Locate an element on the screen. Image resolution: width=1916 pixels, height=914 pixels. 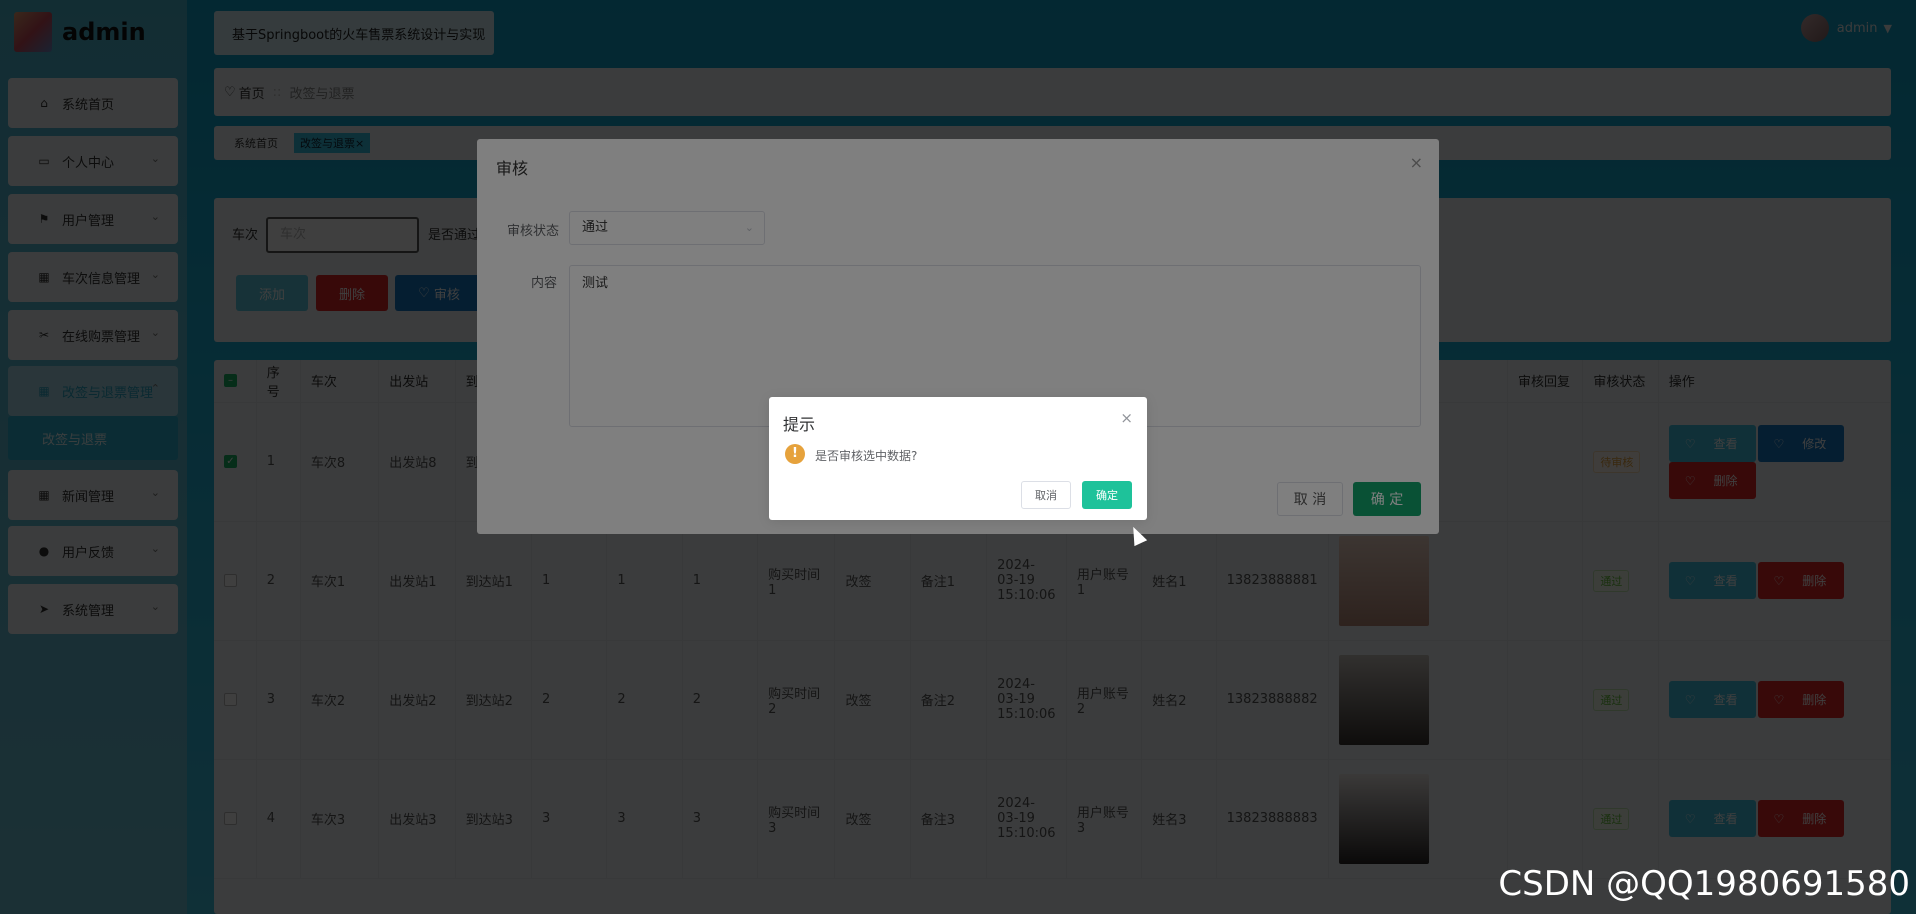
confirm-box: 提示 × ! 是否审核选中数据? 取消 确定 is located at coordinates (958, 458).